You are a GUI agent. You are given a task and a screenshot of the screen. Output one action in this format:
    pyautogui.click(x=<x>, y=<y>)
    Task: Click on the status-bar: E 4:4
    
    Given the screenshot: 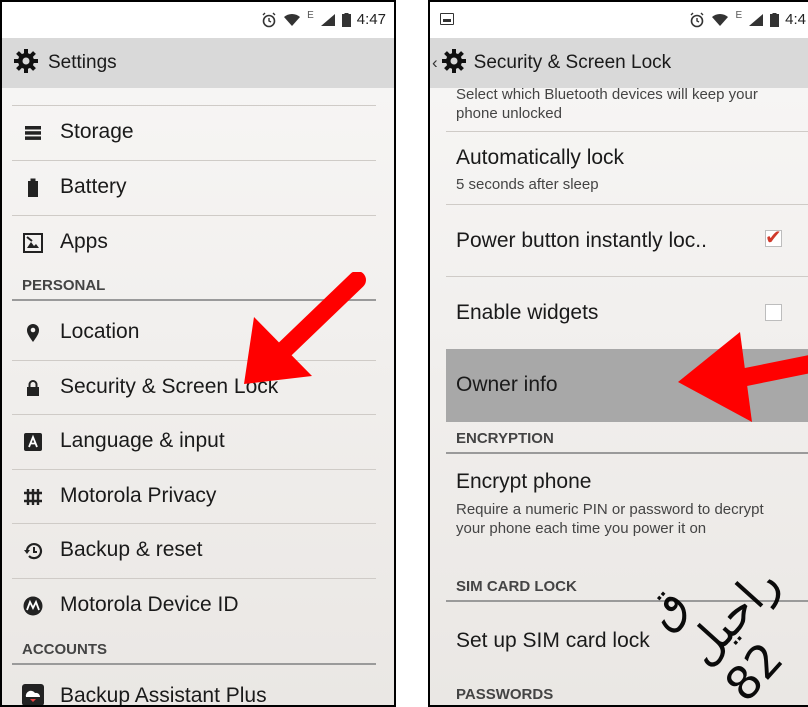 What is the action you would take?
    pyautogui.click(x=619, y=20)
    